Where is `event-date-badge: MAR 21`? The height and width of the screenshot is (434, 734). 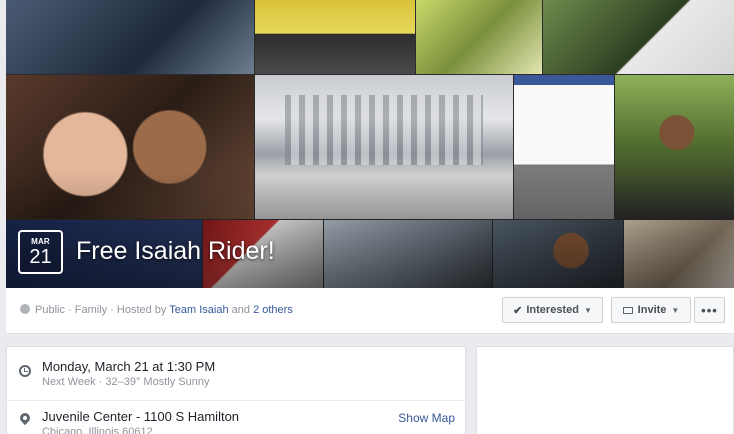 event-date-badge: MAR 21 is located at coordinates (40, 252).